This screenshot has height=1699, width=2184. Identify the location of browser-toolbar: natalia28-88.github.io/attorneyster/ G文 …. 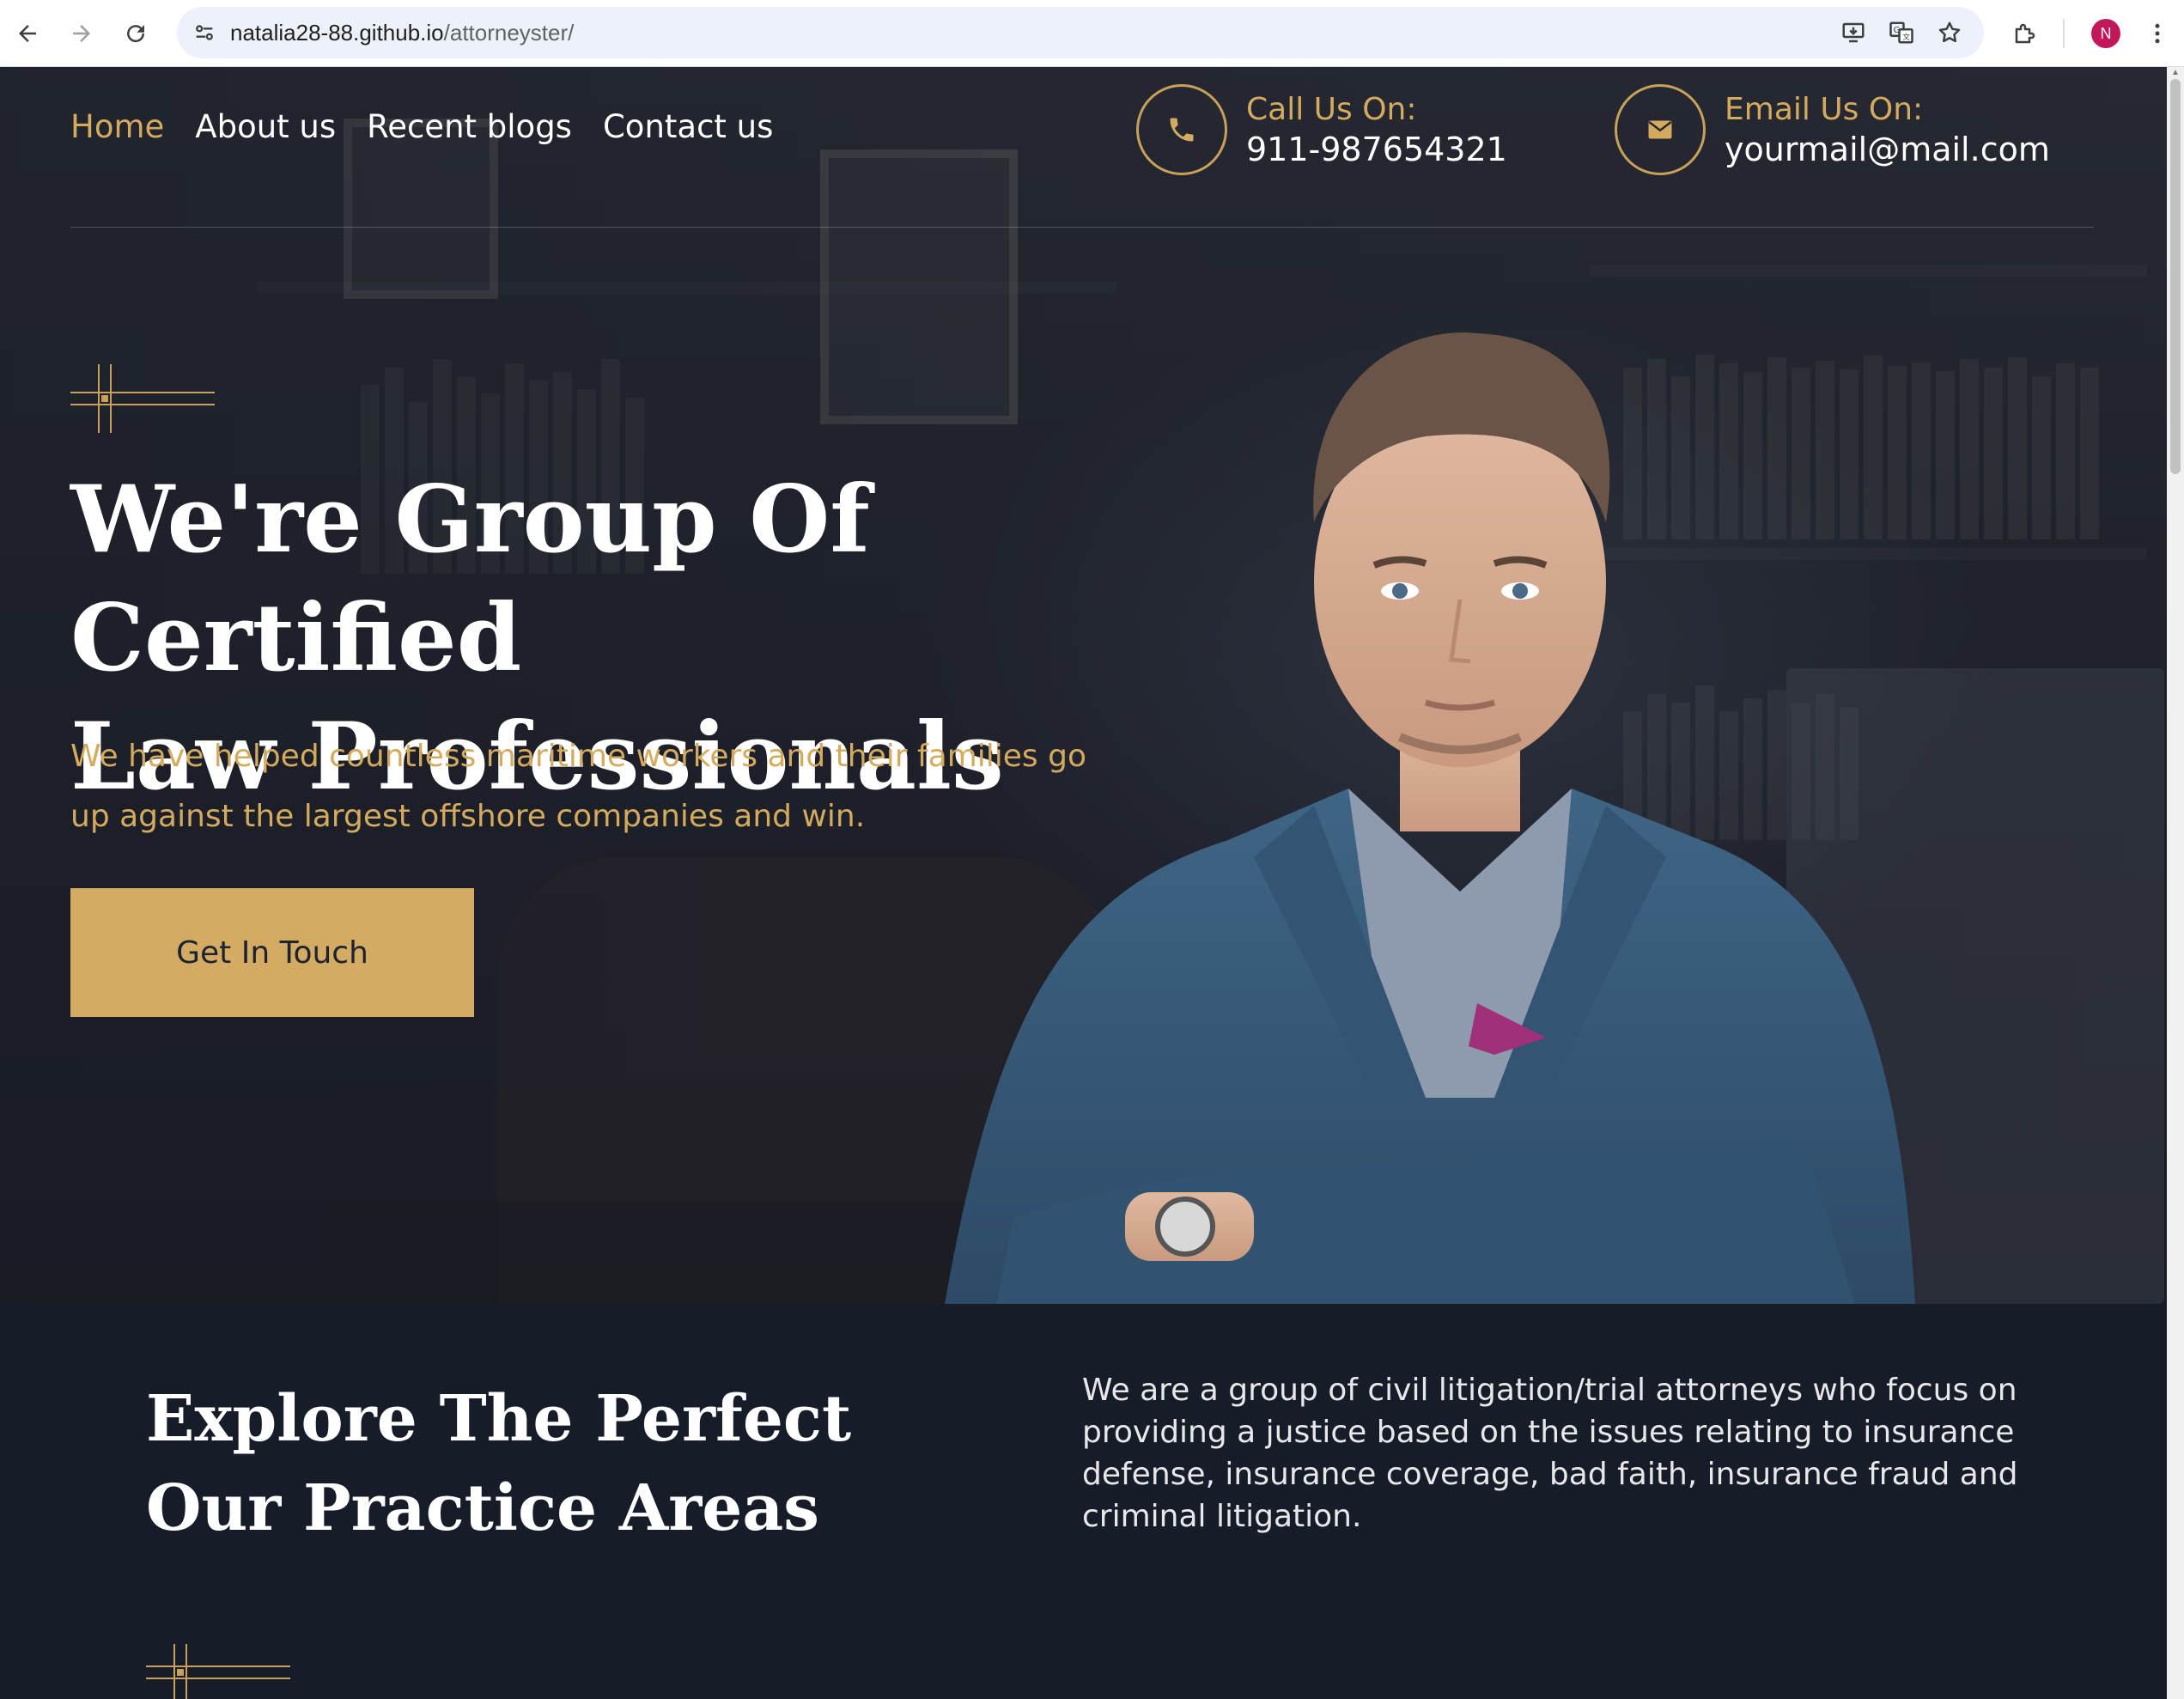
(1092, 34).